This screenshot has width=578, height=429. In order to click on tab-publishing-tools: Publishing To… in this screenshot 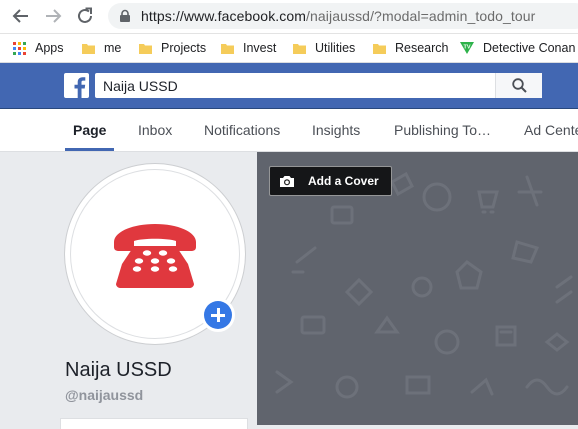, I will do `click(442, 130)`.